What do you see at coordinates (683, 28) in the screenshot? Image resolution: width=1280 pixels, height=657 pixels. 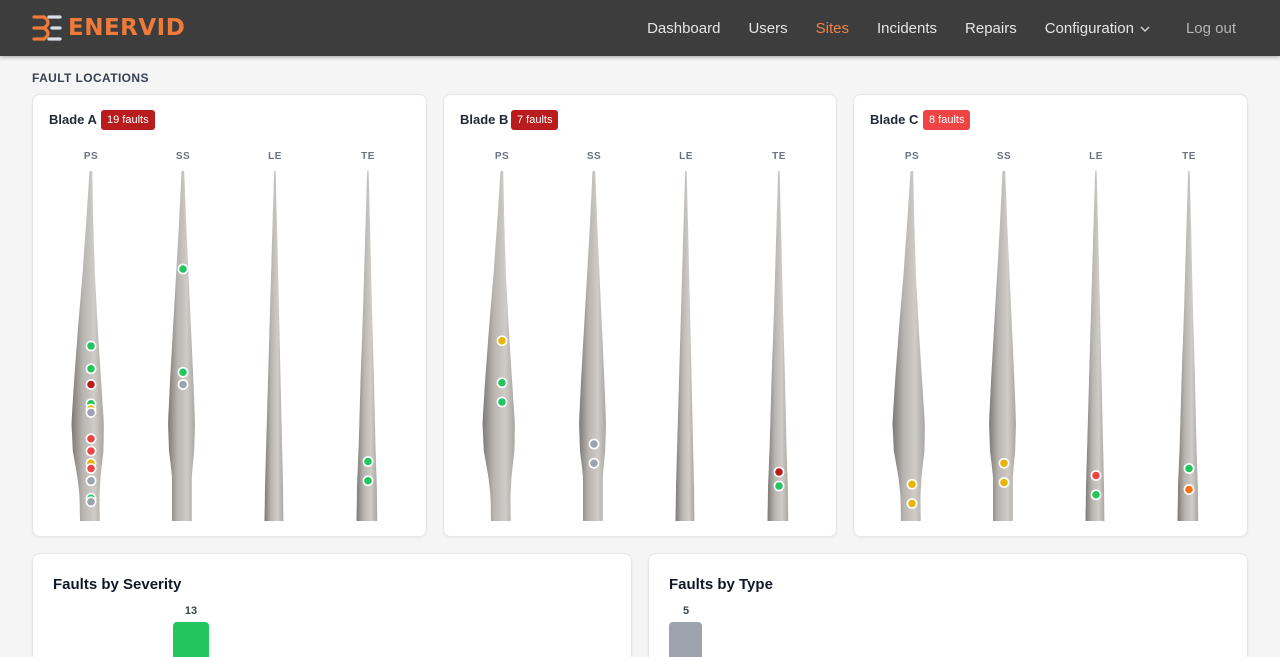 I see `nav-dashboard: Dashboard` at bounding box center [683, 28].